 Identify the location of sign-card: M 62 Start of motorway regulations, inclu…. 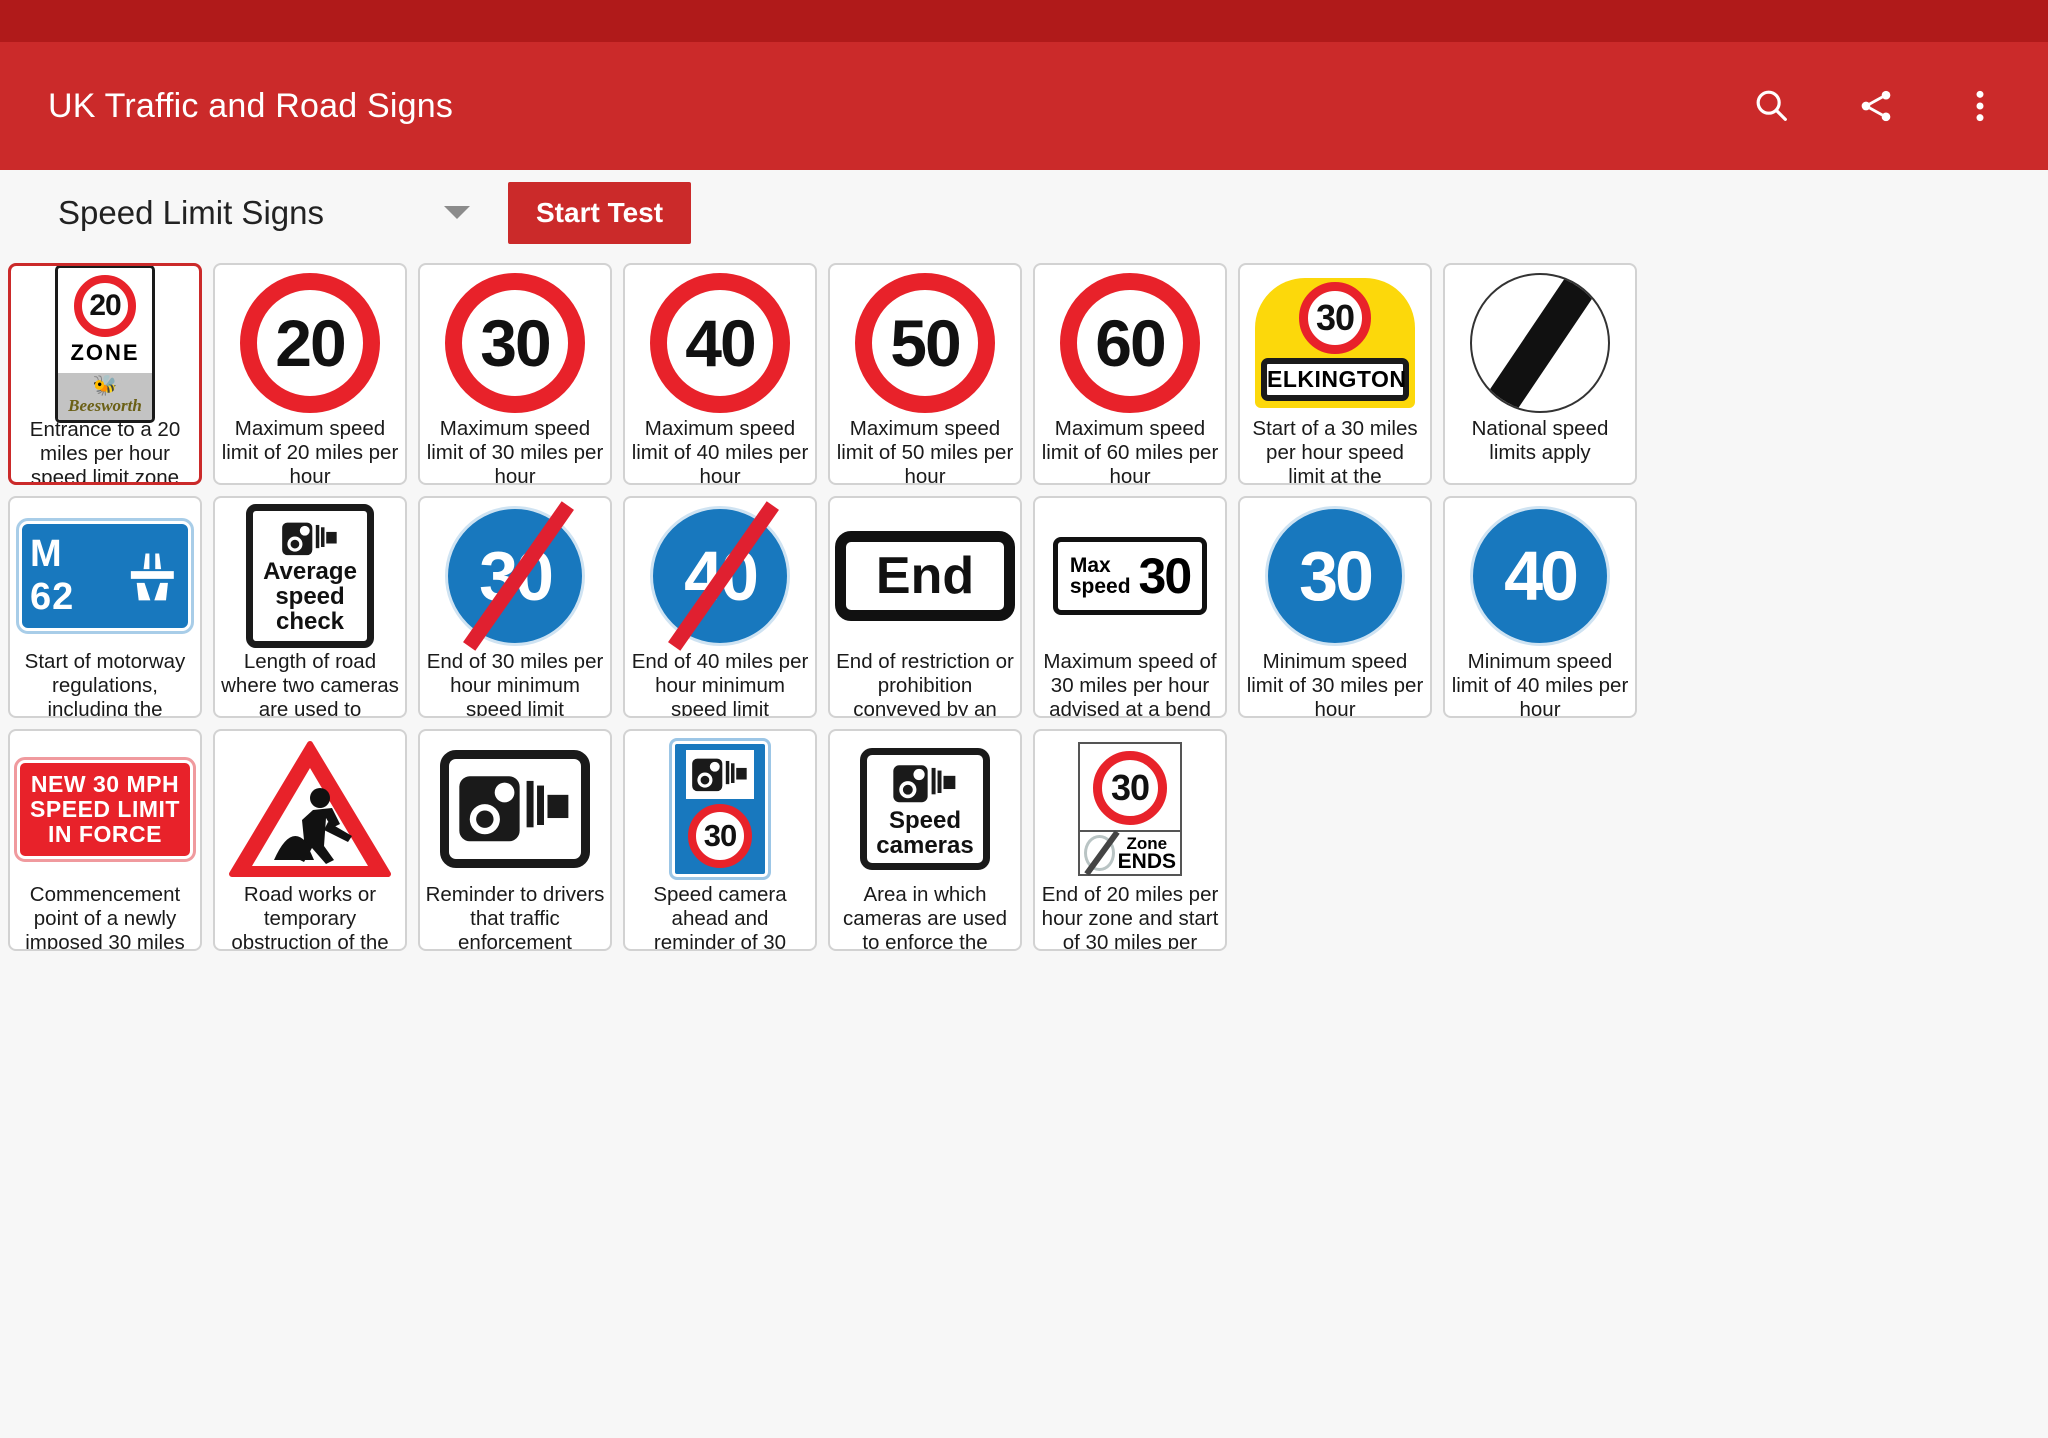
(105, 607).